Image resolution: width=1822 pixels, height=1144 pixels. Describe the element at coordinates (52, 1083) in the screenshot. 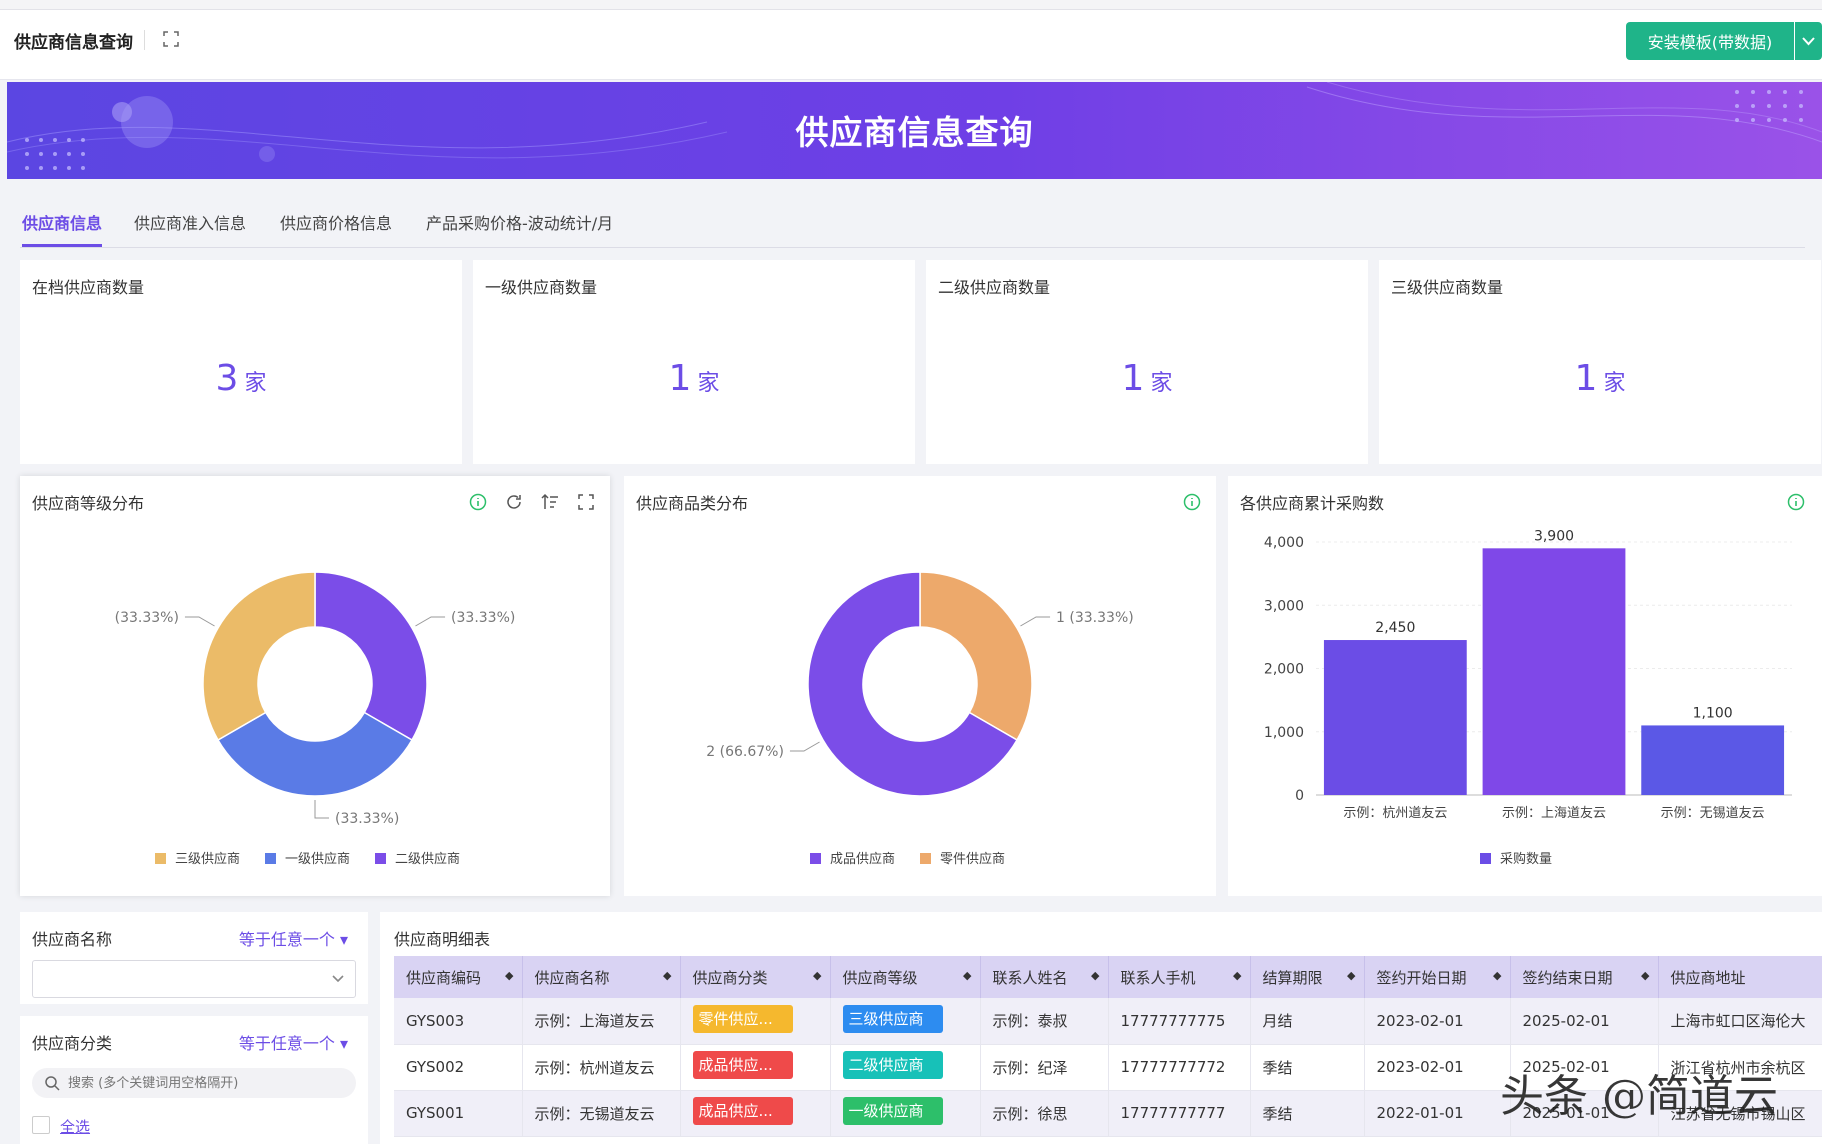

I see `search-icon` at that location.